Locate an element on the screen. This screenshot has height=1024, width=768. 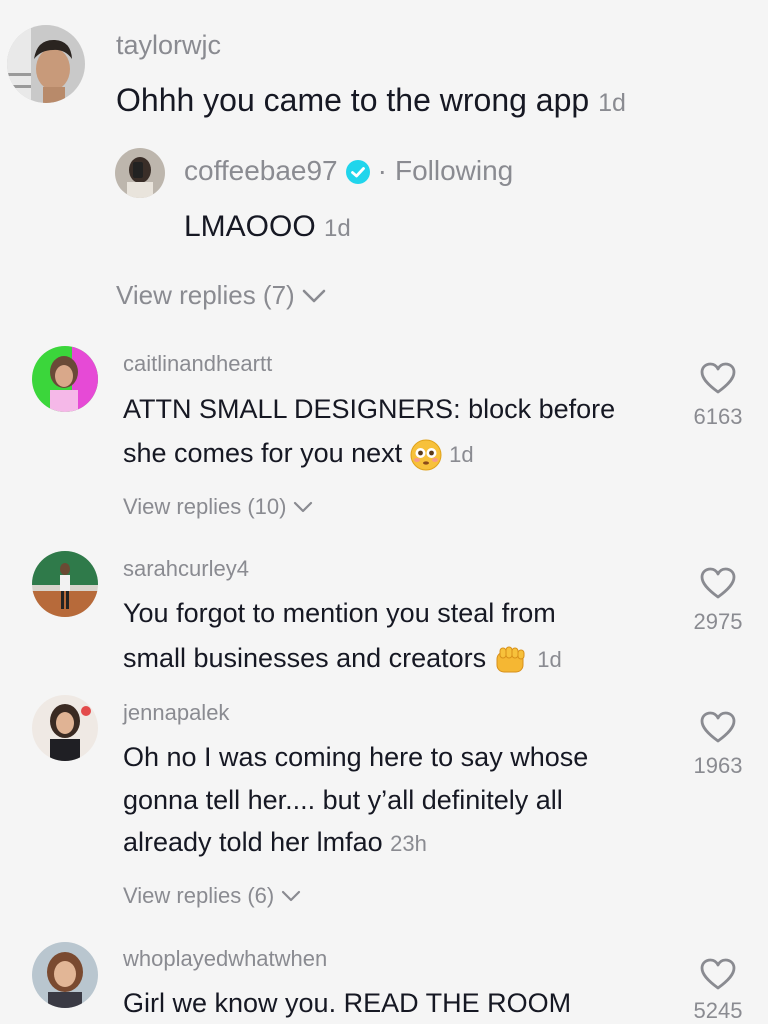
username-taylorwjc: taylorwjc is located at coordinates (168, 45).